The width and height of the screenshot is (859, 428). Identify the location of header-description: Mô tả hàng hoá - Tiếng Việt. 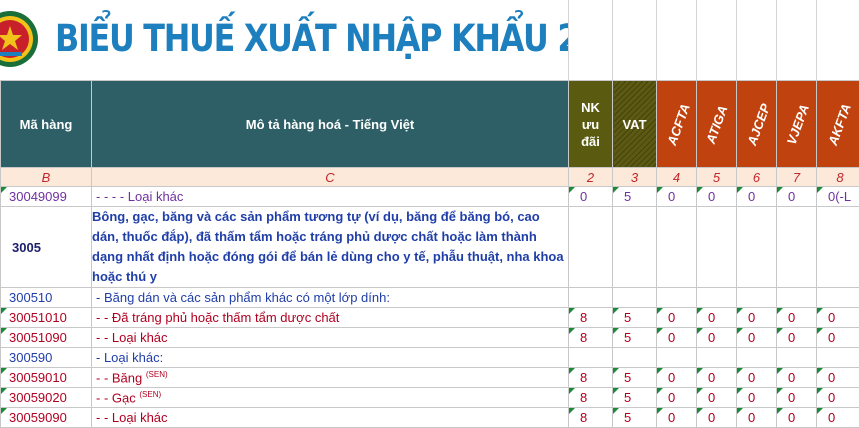
(330, 124).